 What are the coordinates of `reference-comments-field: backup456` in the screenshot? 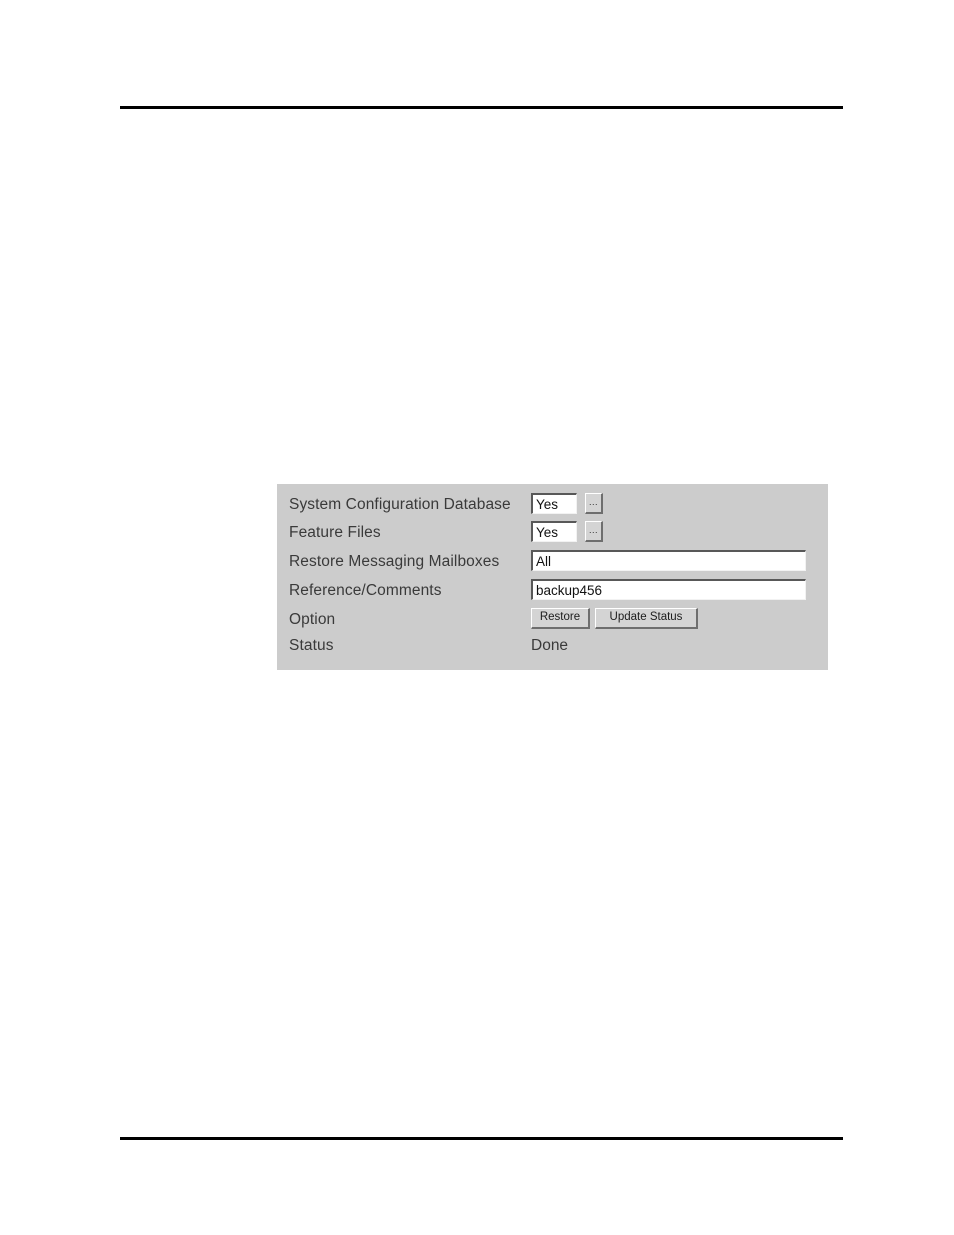 It's located at (668, 589).